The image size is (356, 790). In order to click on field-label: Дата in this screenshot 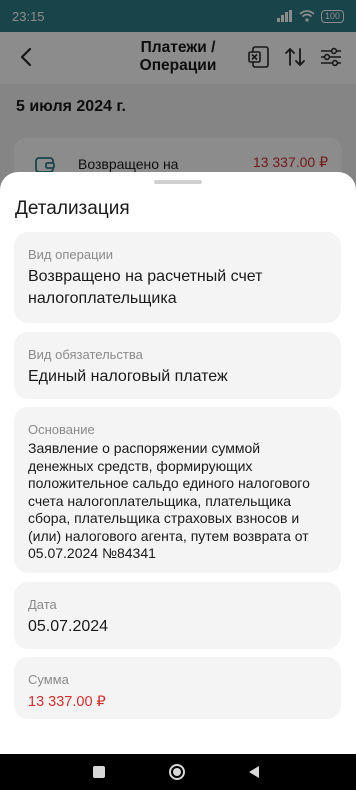, I will do `click(42, 604)`.